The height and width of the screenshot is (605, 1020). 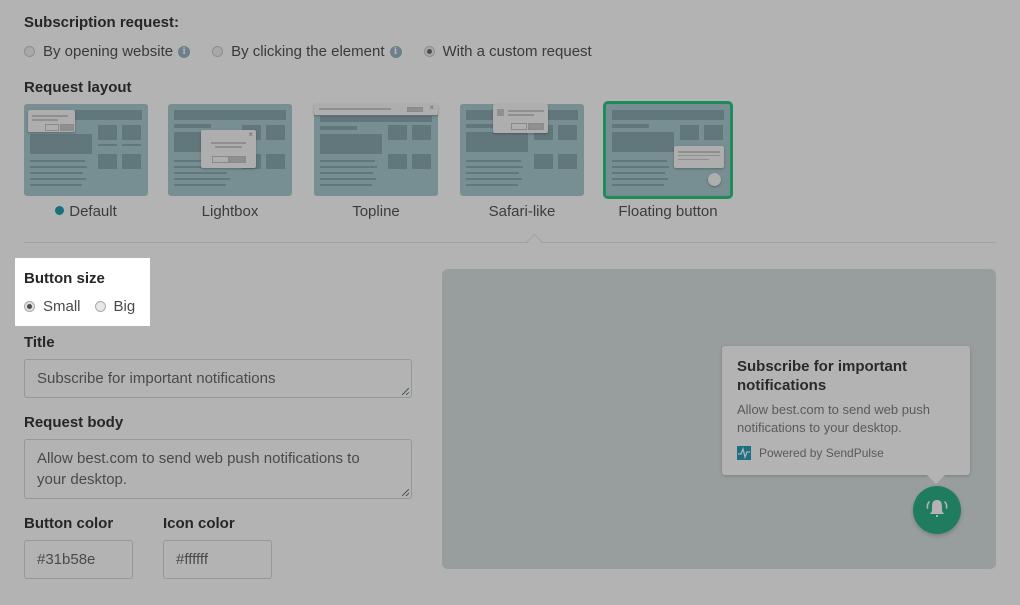 I want to click on popup-title: Subscribe for important notifications, so click(x=822, y=376).